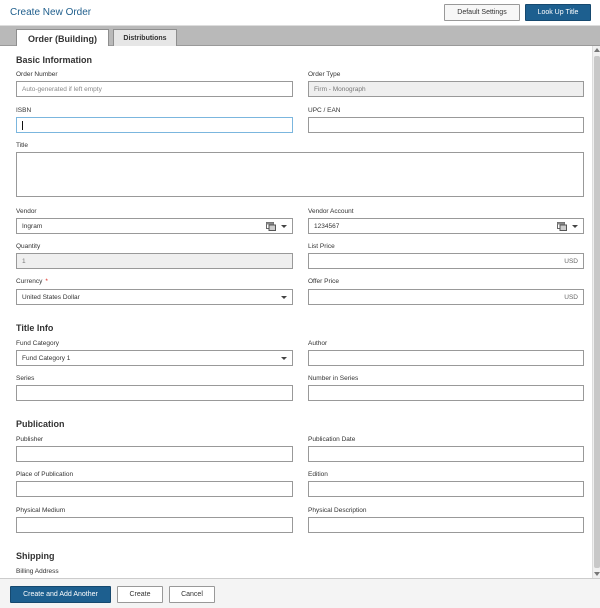 The width and height of the screenshot is (600, 608). Describe the element at coordinates (40, 424) in the screenshot. I see `section-publication: Publication` at that location.